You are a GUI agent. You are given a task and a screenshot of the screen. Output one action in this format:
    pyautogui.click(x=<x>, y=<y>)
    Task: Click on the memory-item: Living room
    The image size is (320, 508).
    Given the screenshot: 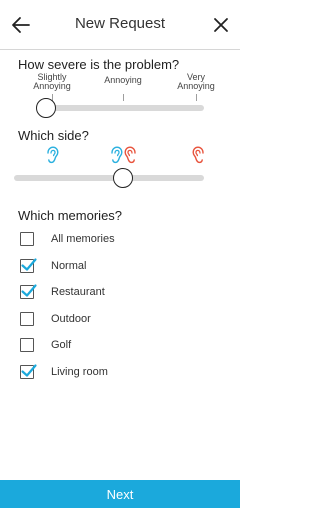 What is the action you would take?
    pyautogui.click(x=64, y=372)
    